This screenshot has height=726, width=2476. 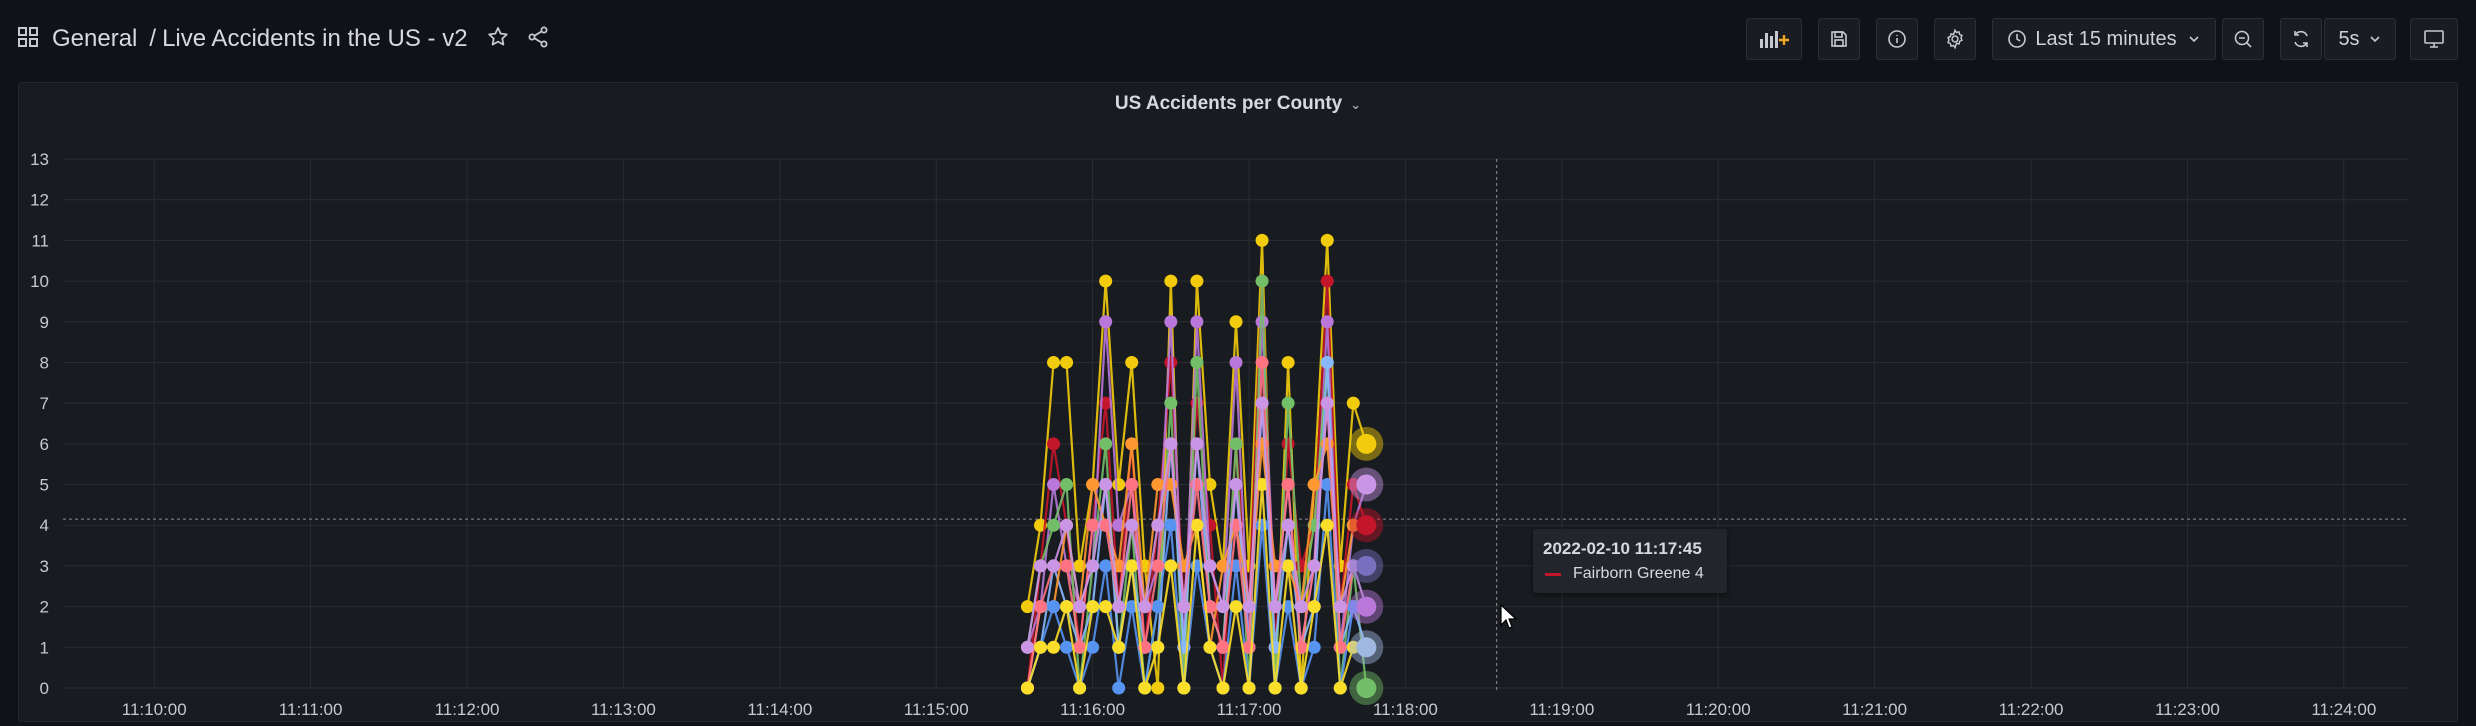 I want to click on y-tick-label: 7, so click(x=44, y=403).